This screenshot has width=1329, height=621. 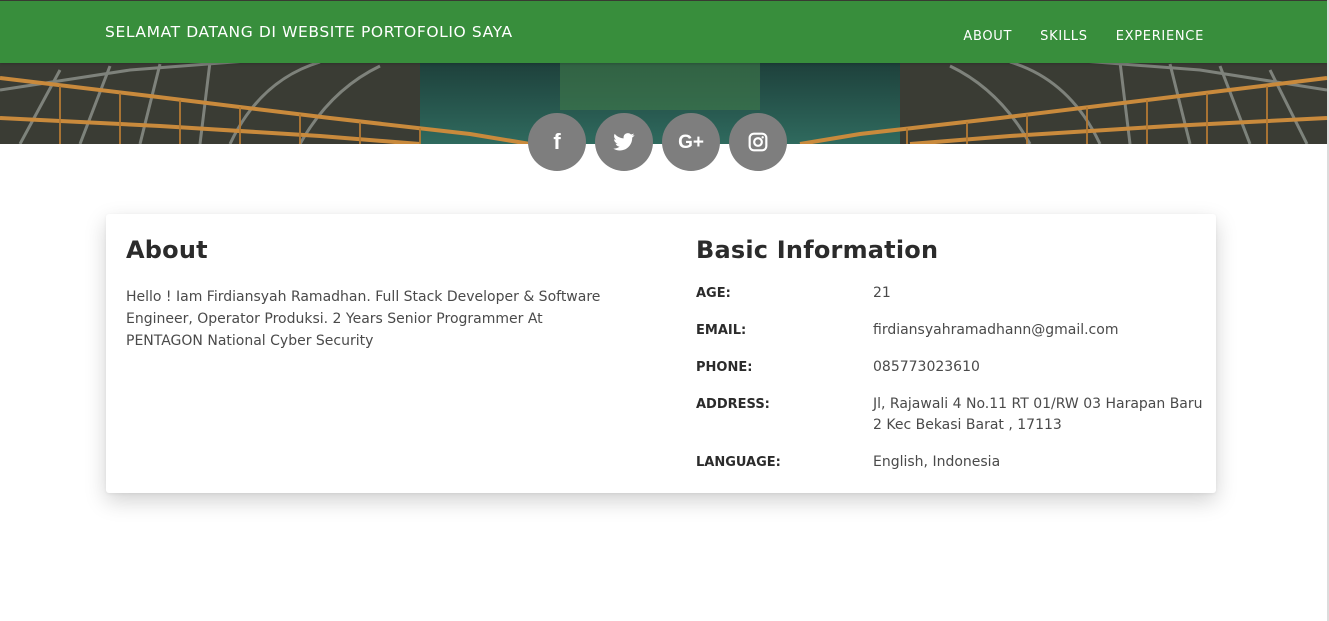 I want to click on instagram-button, so click(x=758, y=142).